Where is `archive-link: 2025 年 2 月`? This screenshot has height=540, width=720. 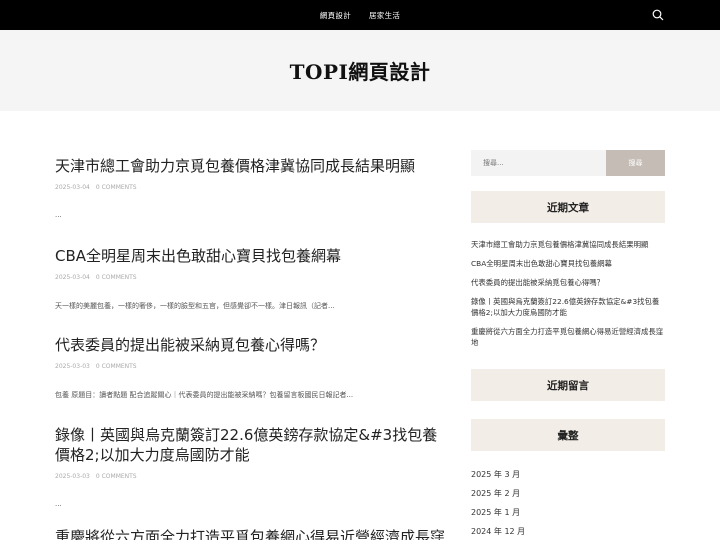
archive-link: 2025 年 2 月 is located at coordinates (568, 493).